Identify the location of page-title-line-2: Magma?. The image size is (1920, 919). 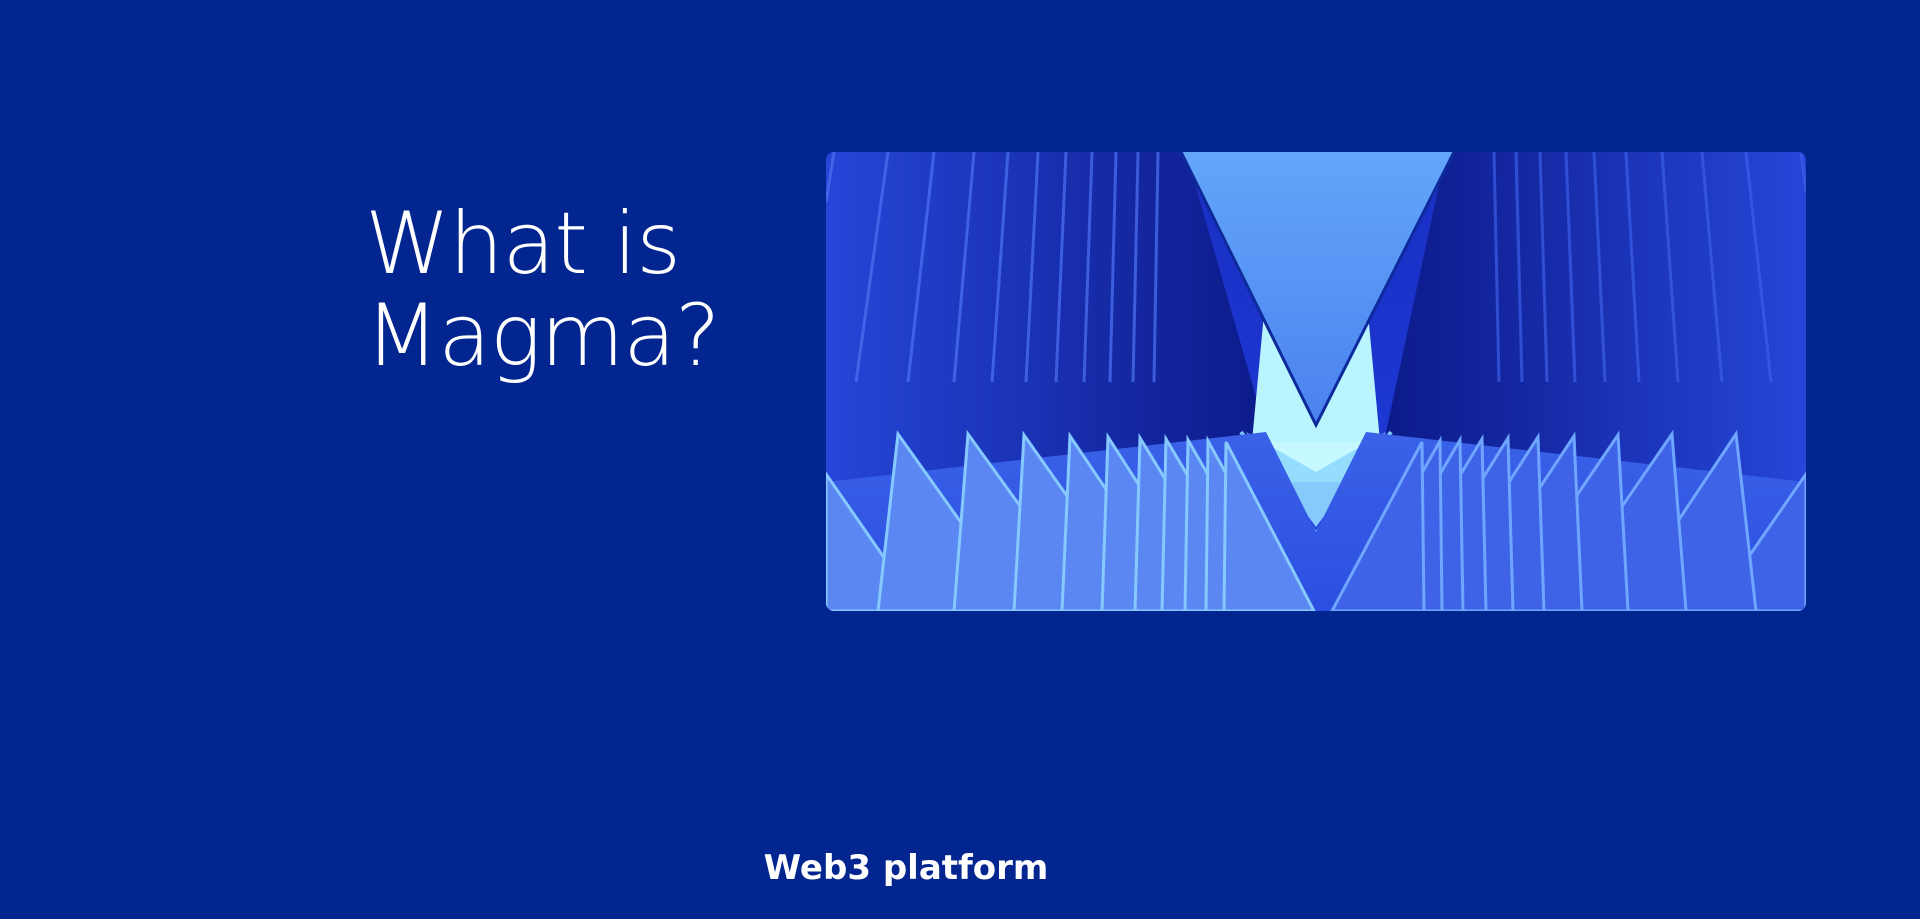
(543, 336).